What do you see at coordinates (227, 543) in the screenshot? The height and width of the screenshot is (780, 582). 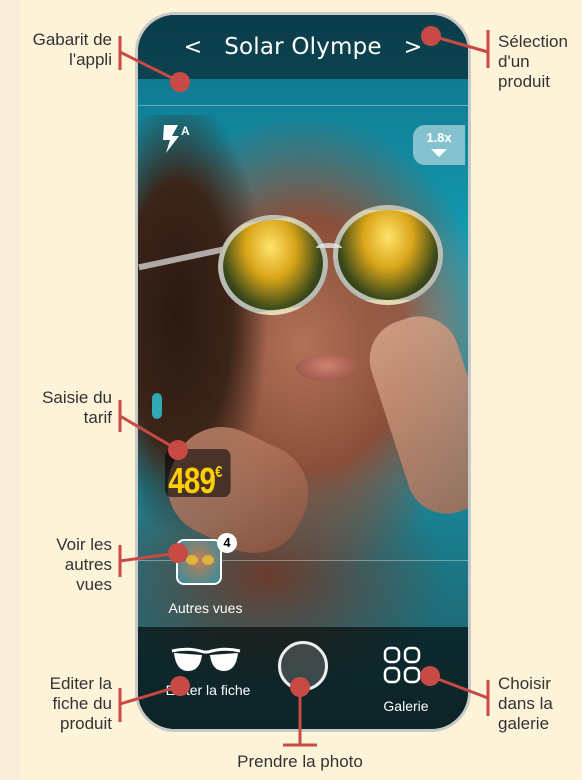 I see `views-count-badge: 4` at bounding box center [227, 543].